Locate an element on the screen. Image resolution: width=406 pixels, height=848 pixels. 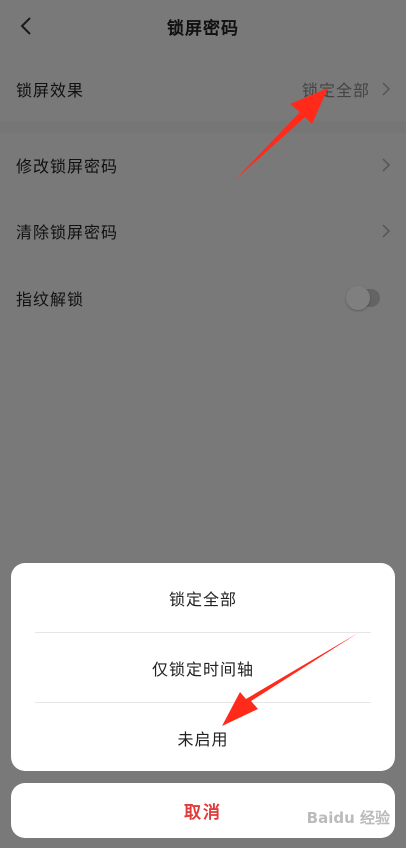
watermark: Baidu 经验 is located at coordinates (348, 818).